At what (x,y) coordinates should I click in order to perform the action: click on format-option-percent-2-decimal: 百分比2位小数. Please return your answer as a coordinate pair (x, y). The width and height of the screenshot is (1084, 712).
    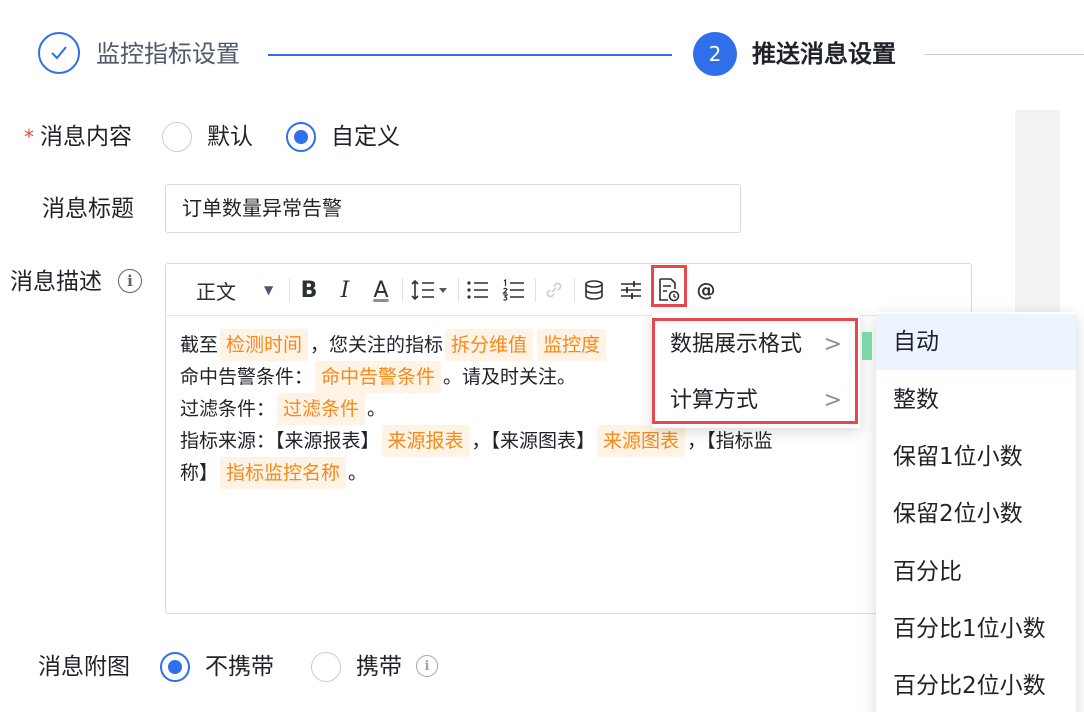
    Looking at the image, I should click on (976, 685).